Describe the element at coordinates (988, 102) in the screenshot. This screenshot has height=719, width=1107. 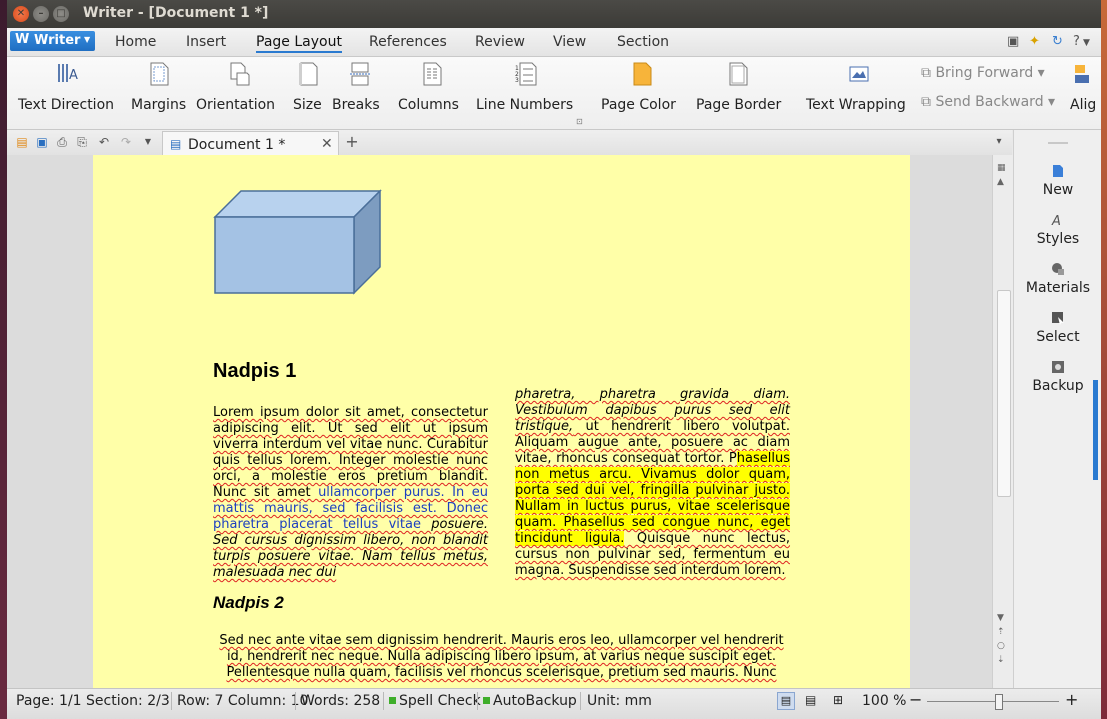
I see `send-backward-button: ⧉ Send Backward ▾` at that location.